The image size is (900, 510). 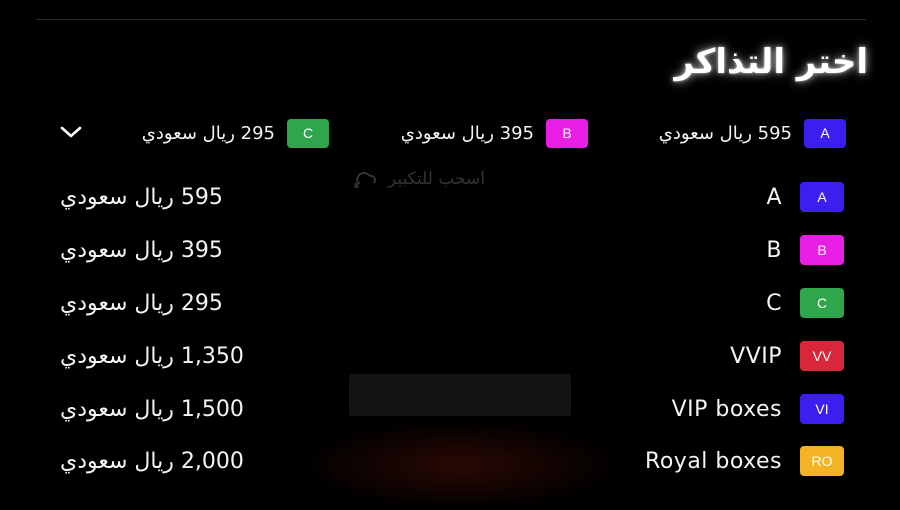 What do you see at coordinates (771, 62) in the screenshot?
I see `page-title: اختر التذاكر` at bounding box center [771, 62].